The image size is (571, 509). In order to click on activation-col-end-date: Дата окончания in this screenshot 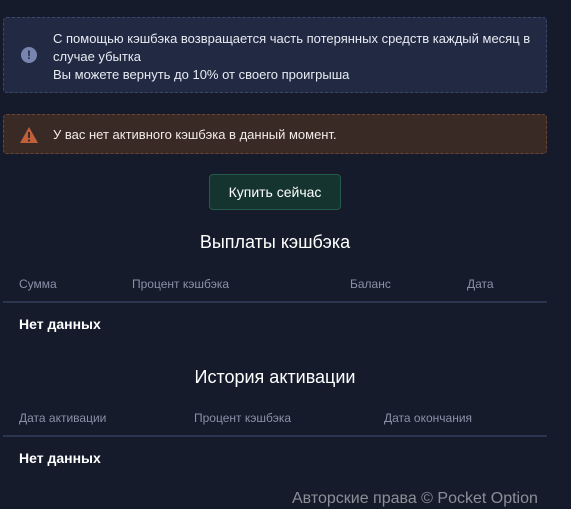, I will do `click(428, 418)`.